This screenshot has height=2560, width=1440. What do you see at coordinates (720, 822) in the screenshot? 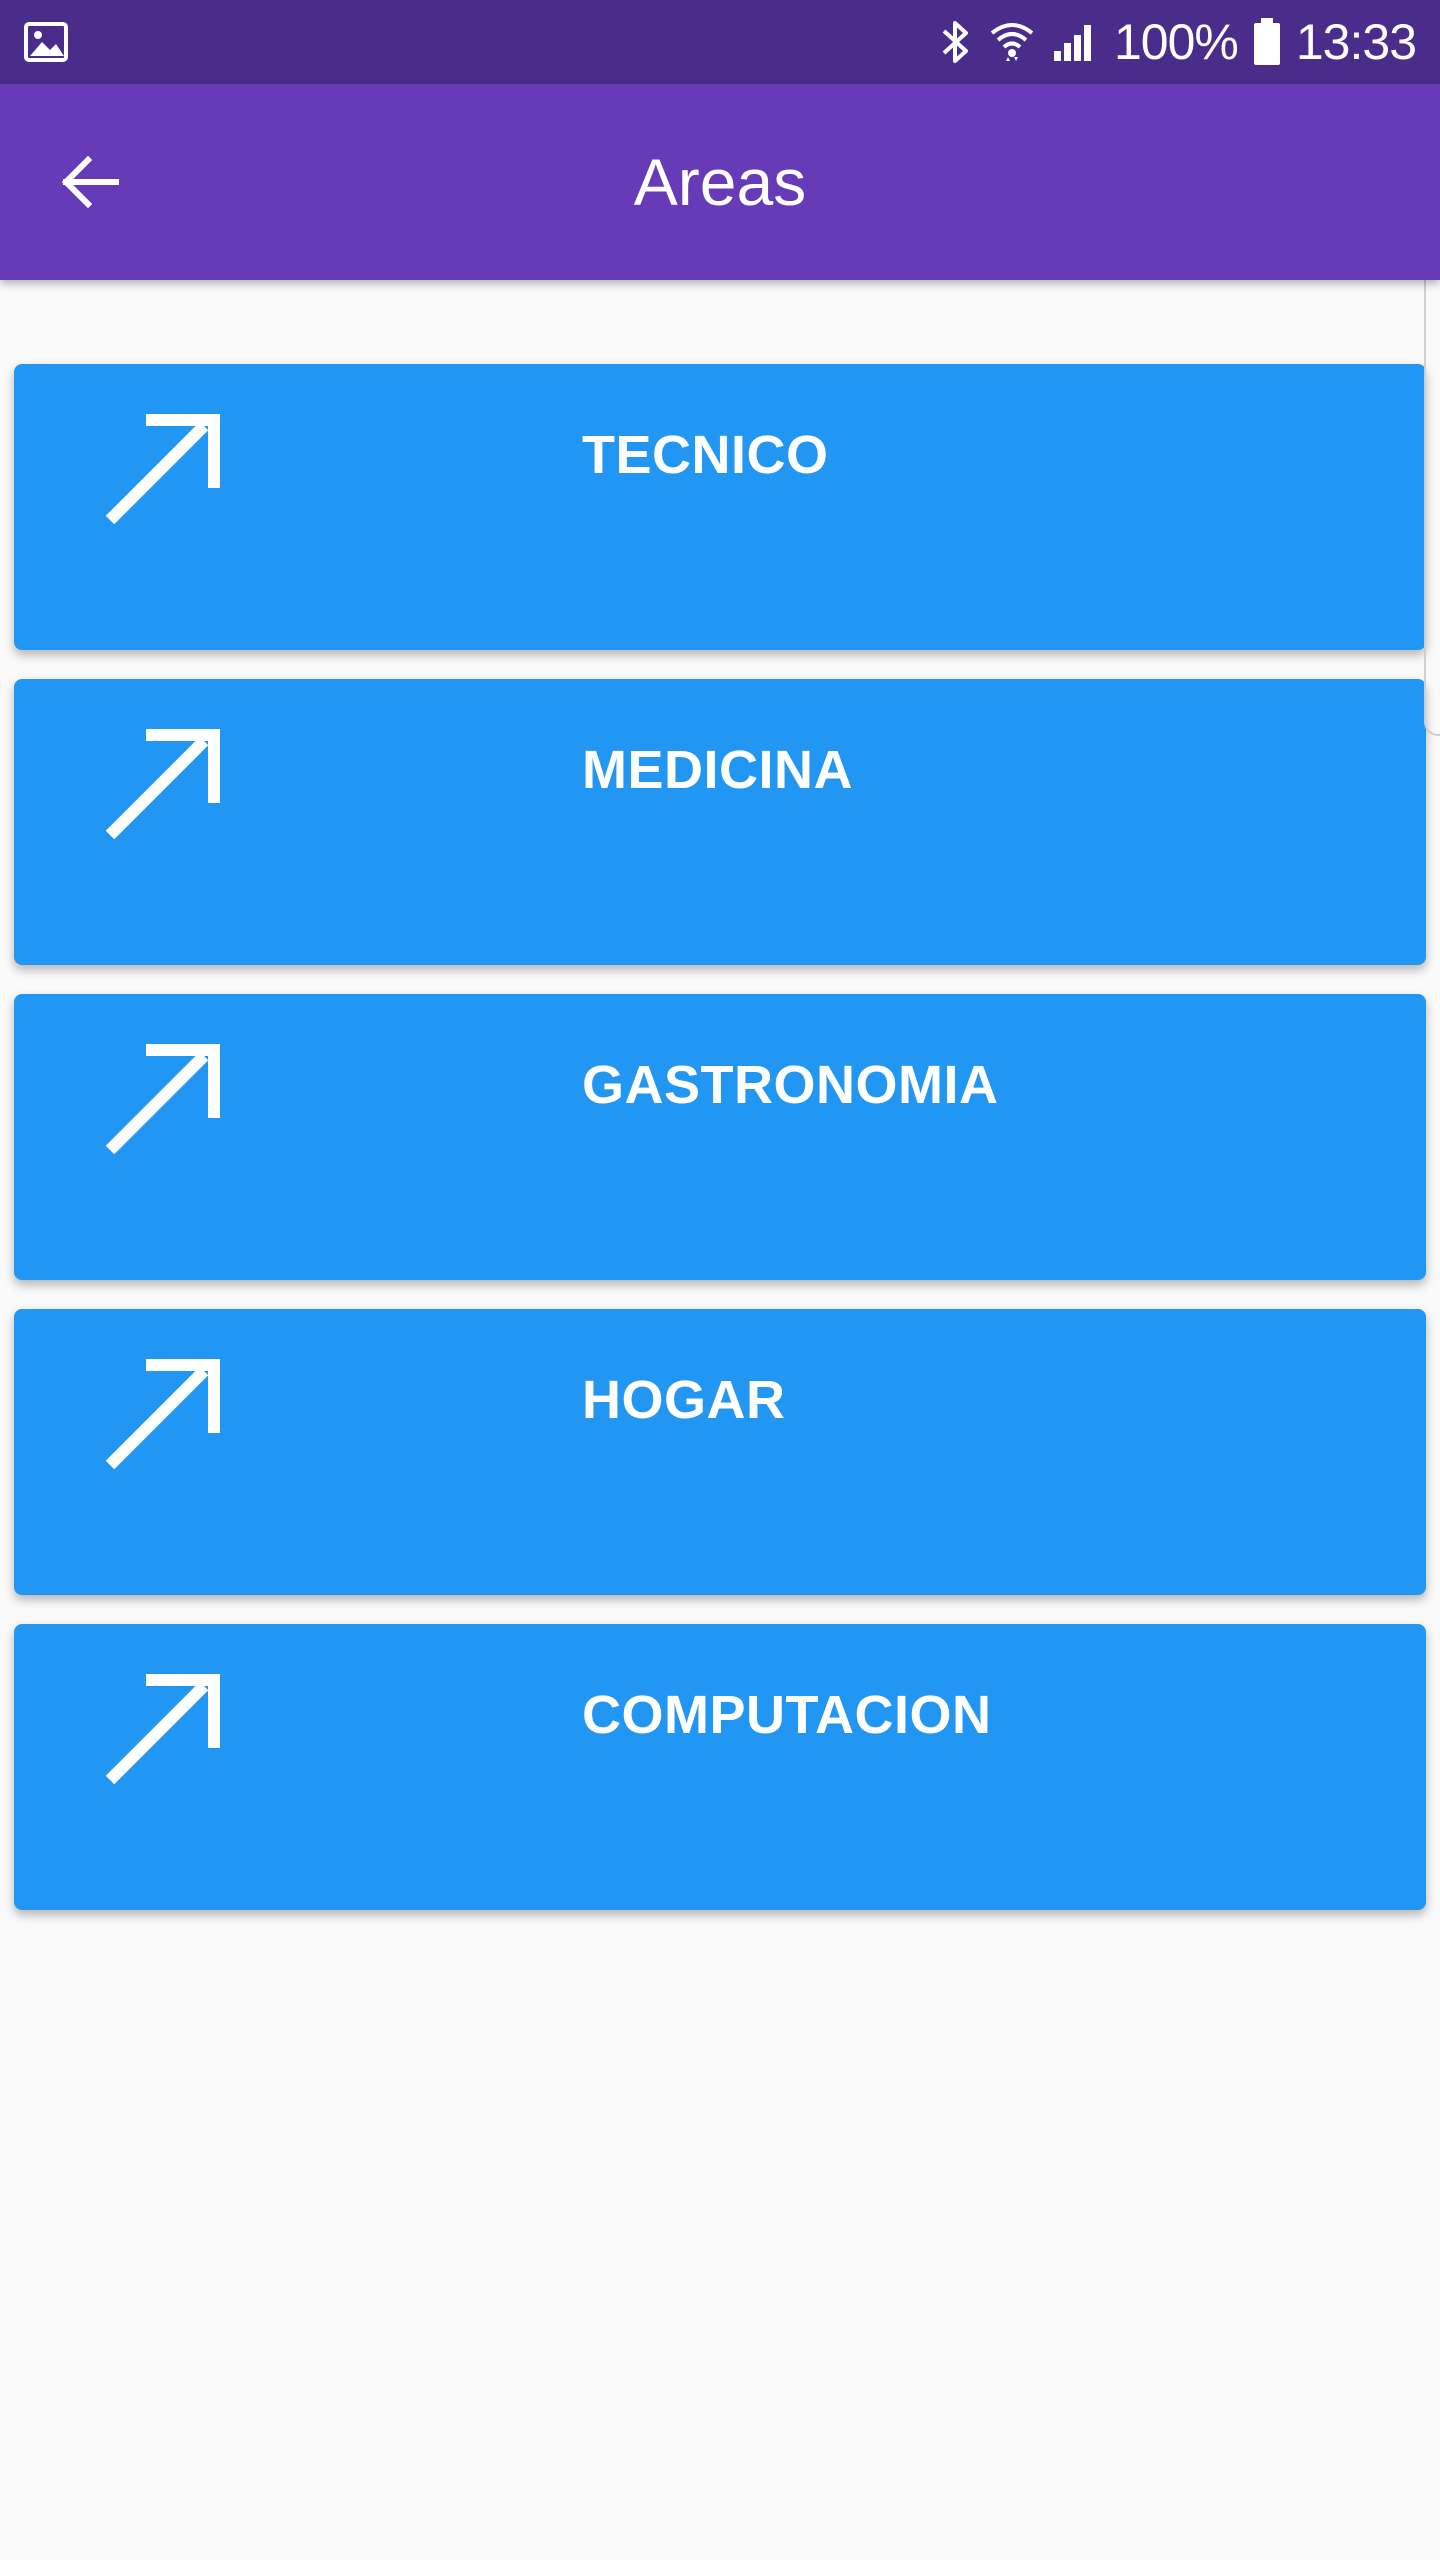
I see `area-card-medicina: MEDICINA` at bounding box center [720, 822].